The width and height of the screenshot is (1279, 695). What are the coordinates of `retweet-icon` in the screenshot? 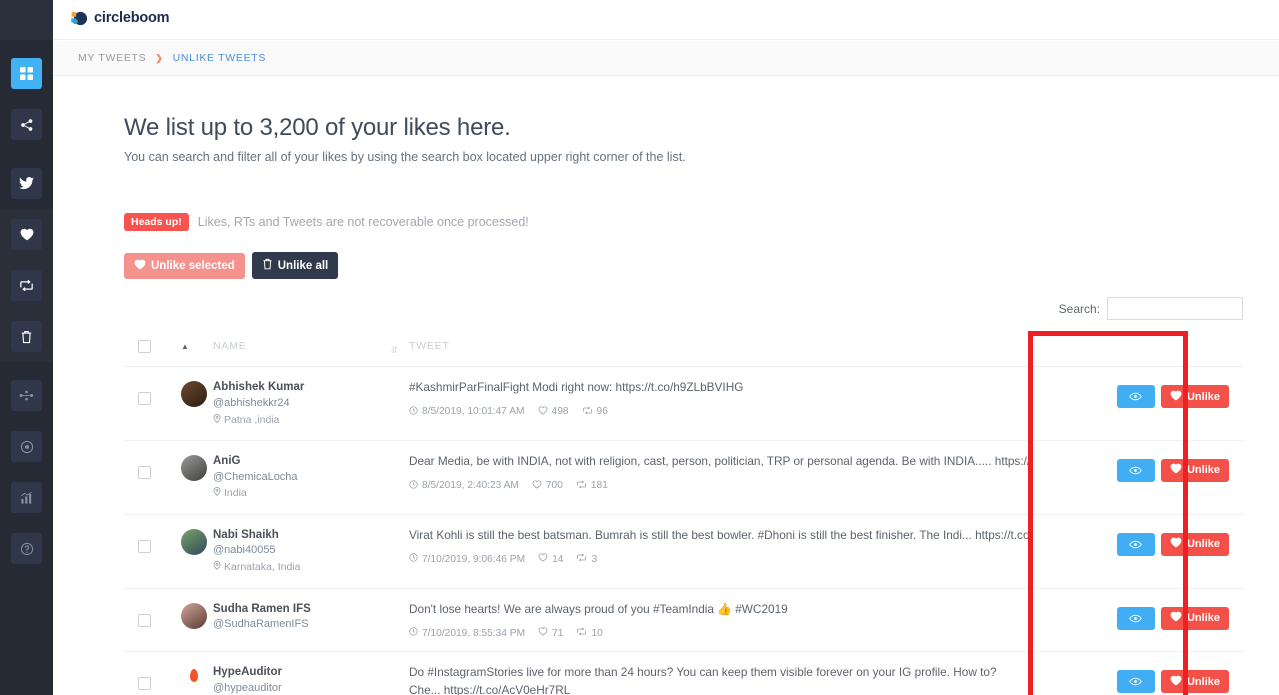 It's located at (26, 285).